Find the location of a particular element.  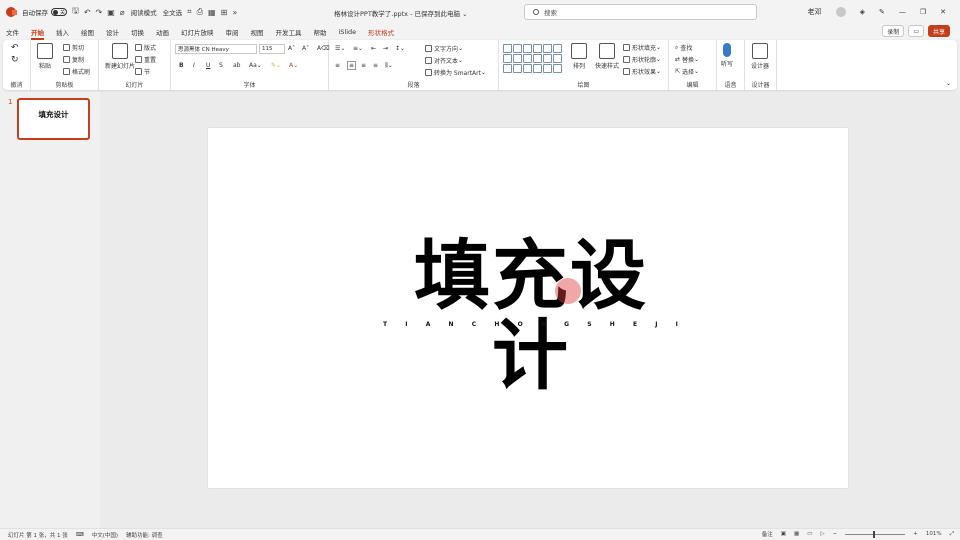

quick-styles-button: 快速样式 is located at coordinates (607, 56).